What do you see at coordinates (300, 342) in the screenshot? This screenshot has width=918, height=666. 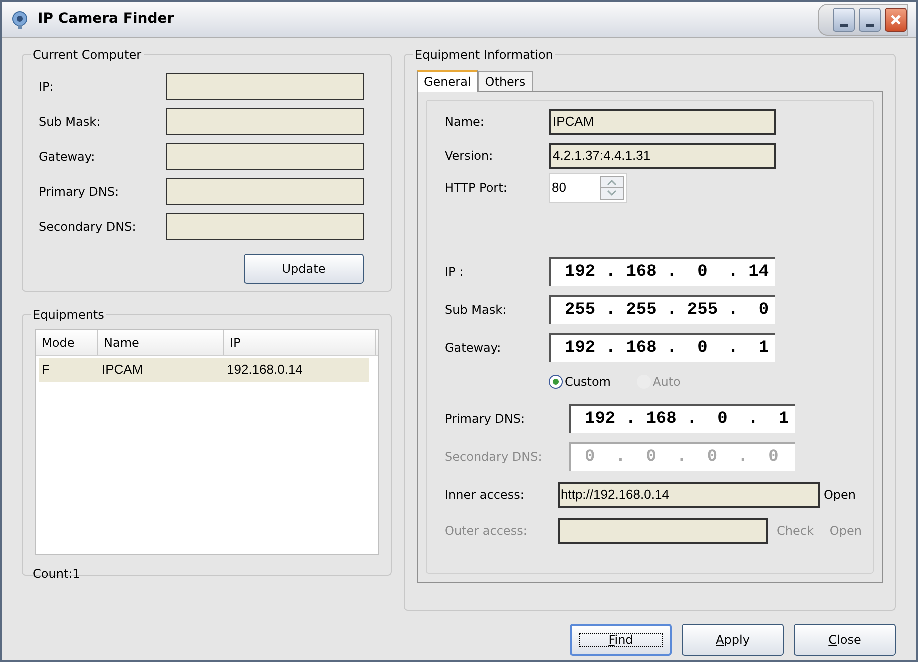 I see `column-header: IP` at bounding box center [300, 342].